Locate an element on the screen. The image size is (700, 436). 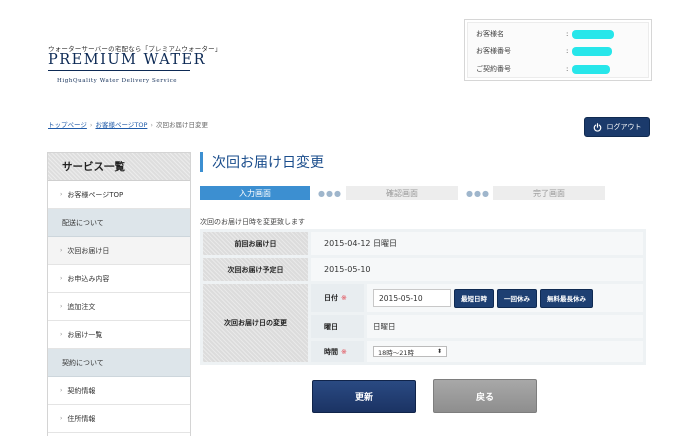
date-field-cell: 2015-05-10 最短日時 一回休み 無料最長休み is located at coordinates (505, 298).